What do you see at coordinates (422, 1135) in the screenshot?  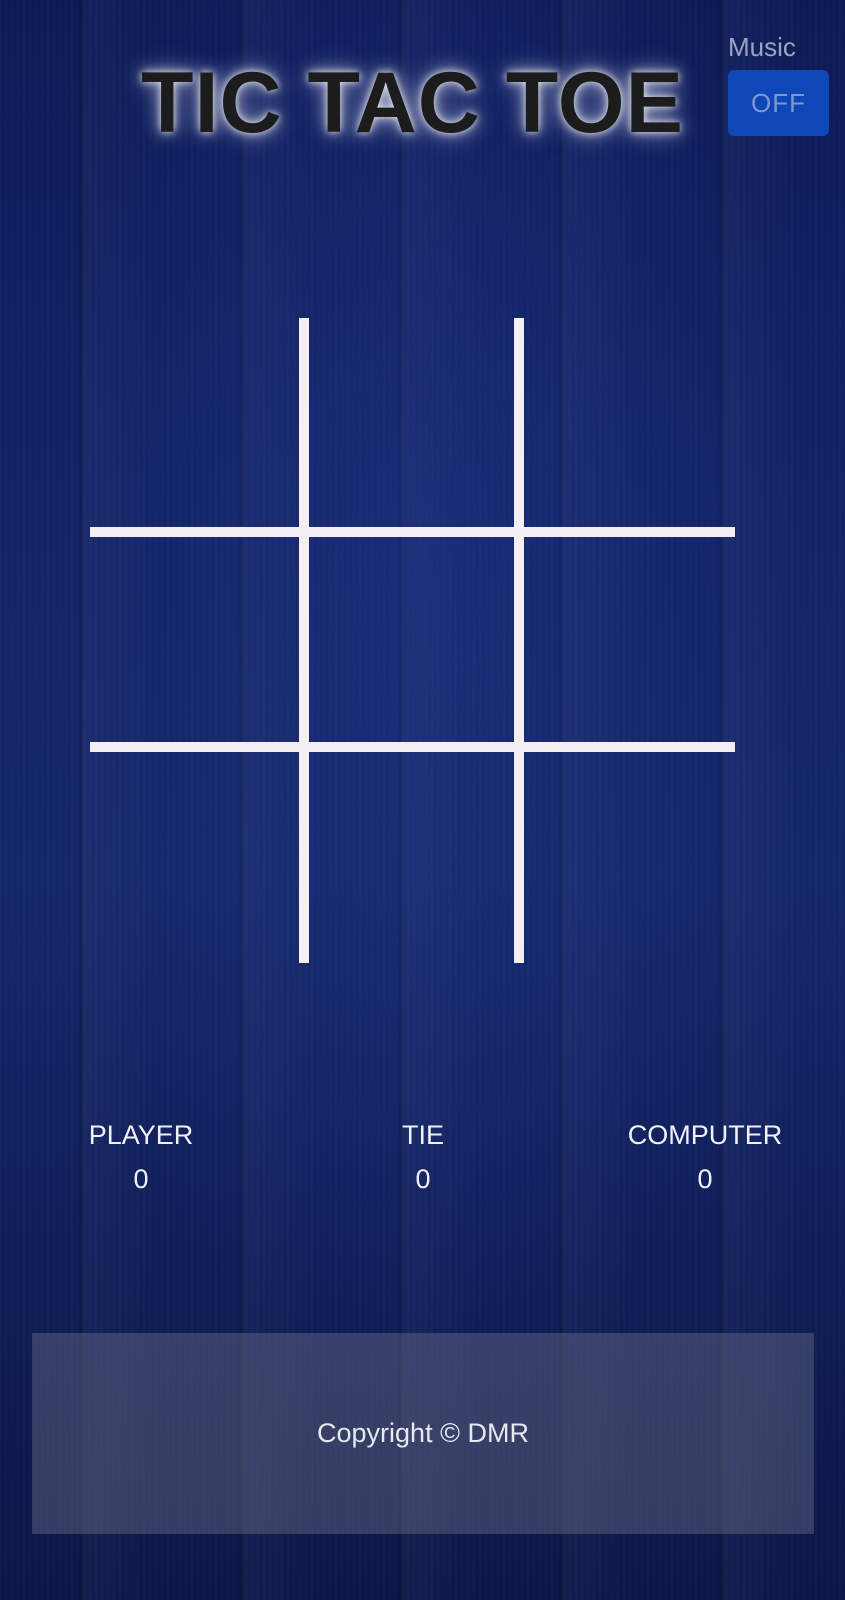 I see `tie-score-label: TIE` at bounding box center [422, 1135].